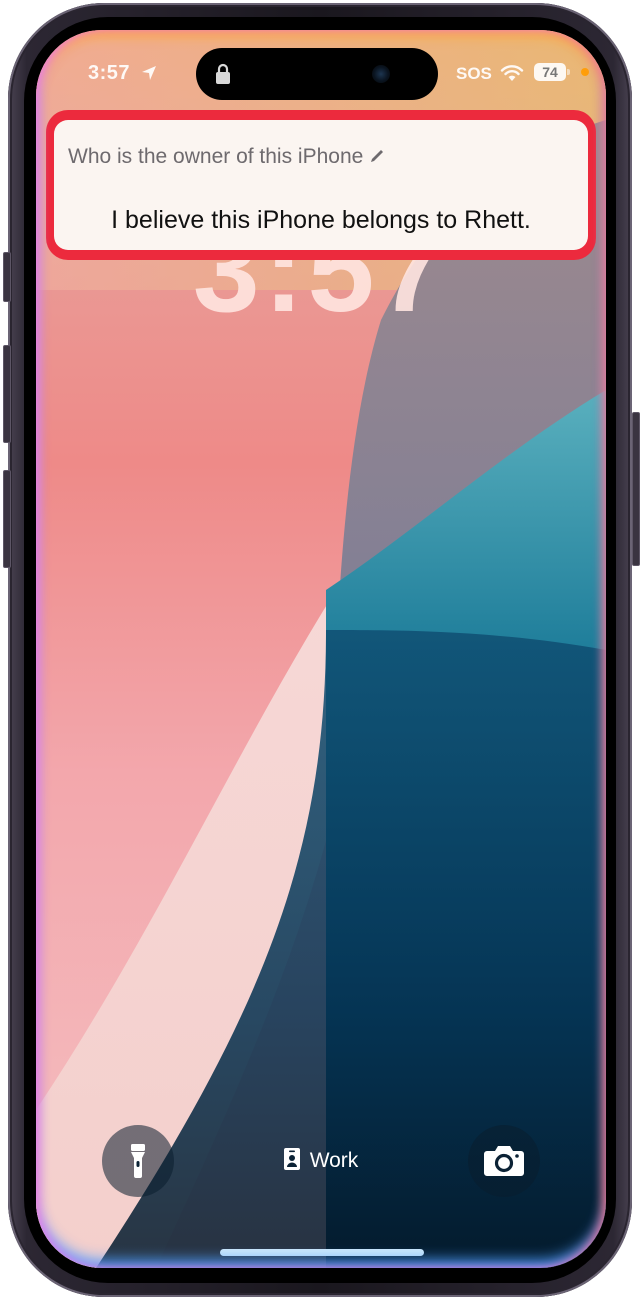 The image size is (642, 1301). I want to click on dynamic-island, so click(317, 74).